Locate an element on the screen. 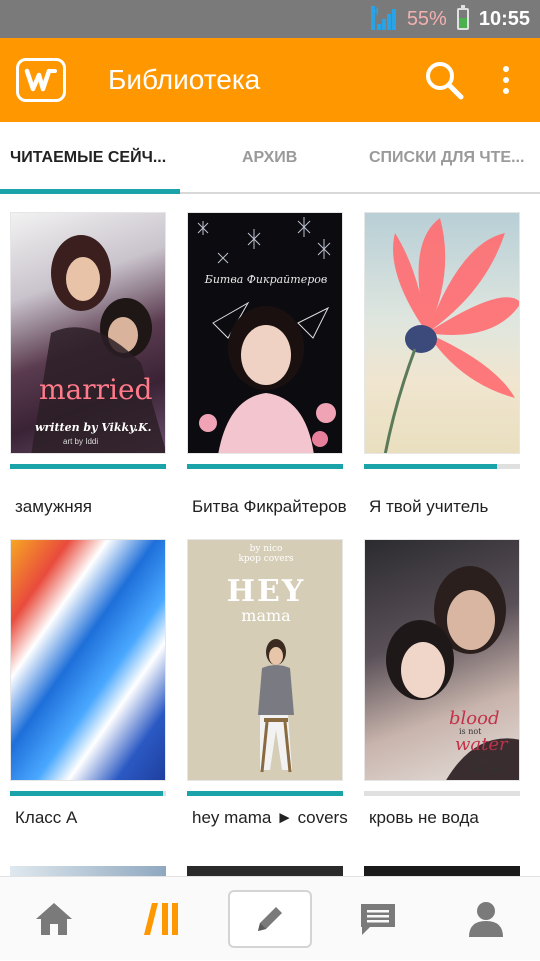 This screenshot has width=540, height=961. page-title: Библиотека is located at coordinates (184, 79).